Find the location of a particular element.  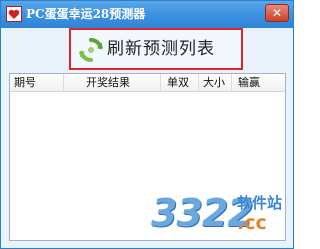

watermark-site-name: 软件站 is located at coordinates (260, 203).